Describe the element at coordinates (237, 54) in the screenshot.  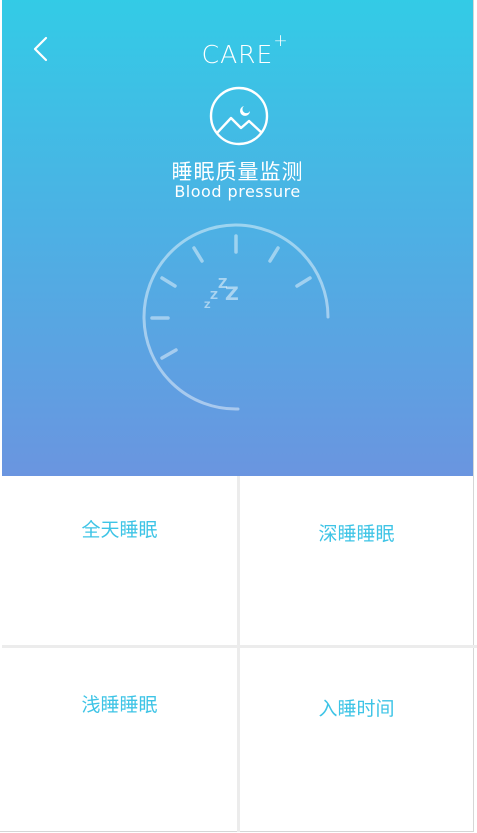
I see `brand-text: CARE` at that location.